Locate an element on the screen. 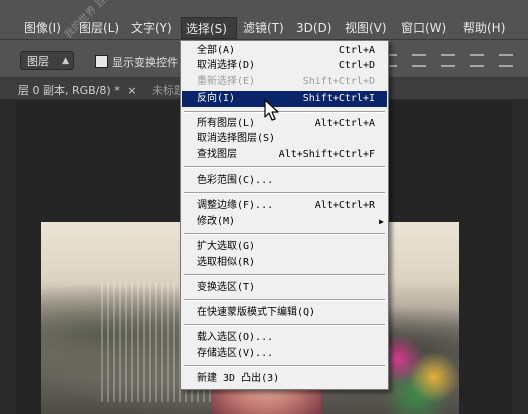  align-icons-group is located at coordinates (453, 60).